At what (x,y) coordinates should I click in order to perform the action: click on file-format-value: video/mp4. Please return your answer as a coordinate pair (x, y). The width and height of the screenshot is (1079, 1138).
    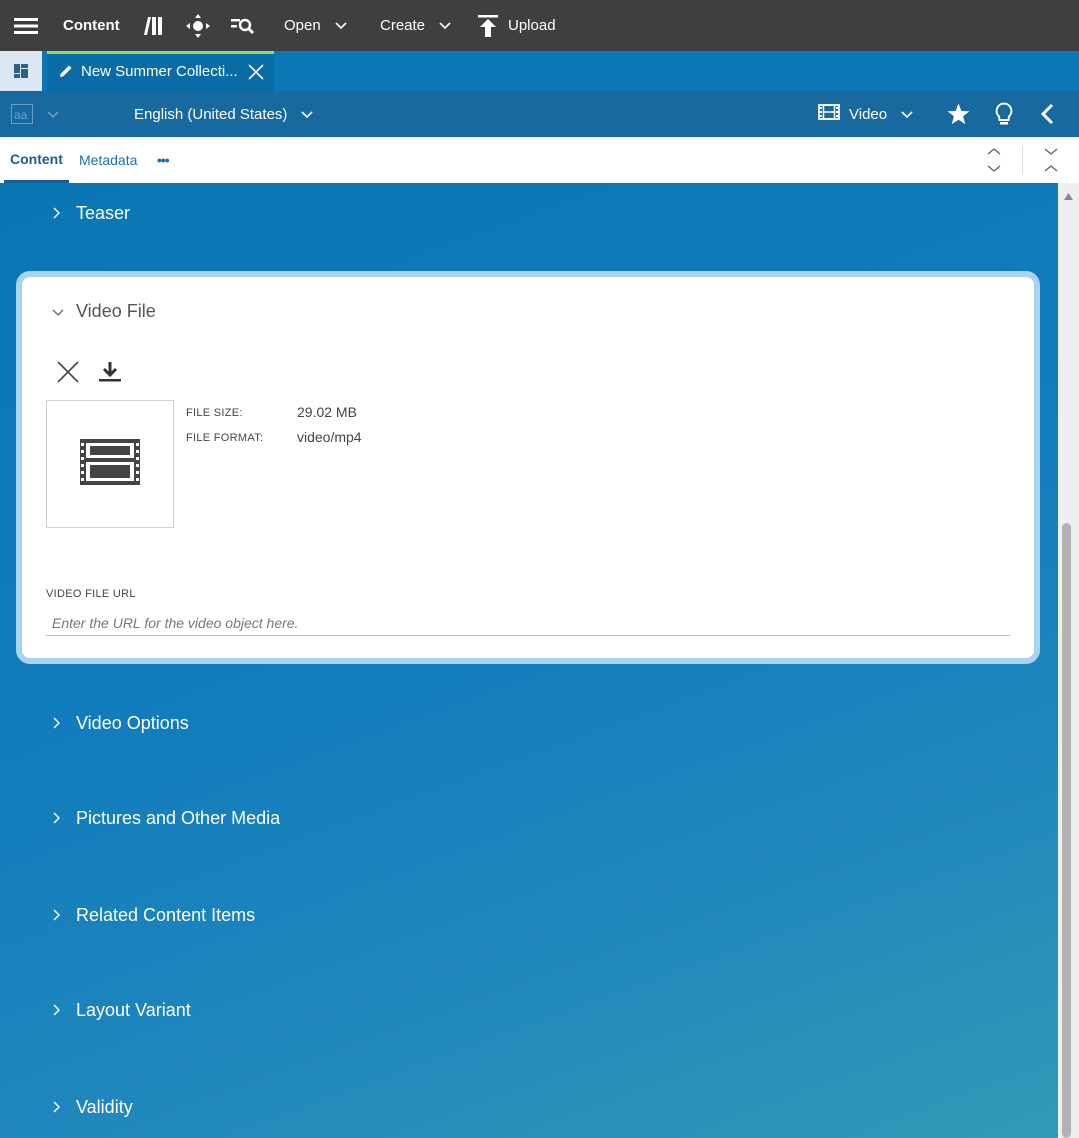
    Looking at the image, I should click on (329, 437).